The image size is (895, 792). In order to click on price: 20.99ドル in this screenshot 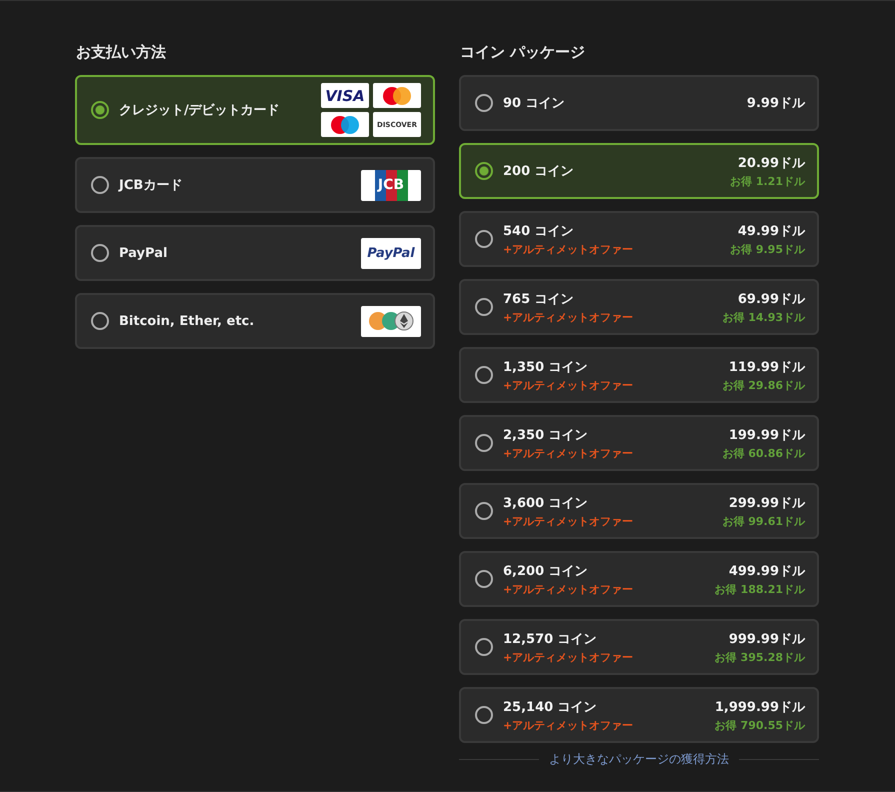, I will do `click(771, 163)`.